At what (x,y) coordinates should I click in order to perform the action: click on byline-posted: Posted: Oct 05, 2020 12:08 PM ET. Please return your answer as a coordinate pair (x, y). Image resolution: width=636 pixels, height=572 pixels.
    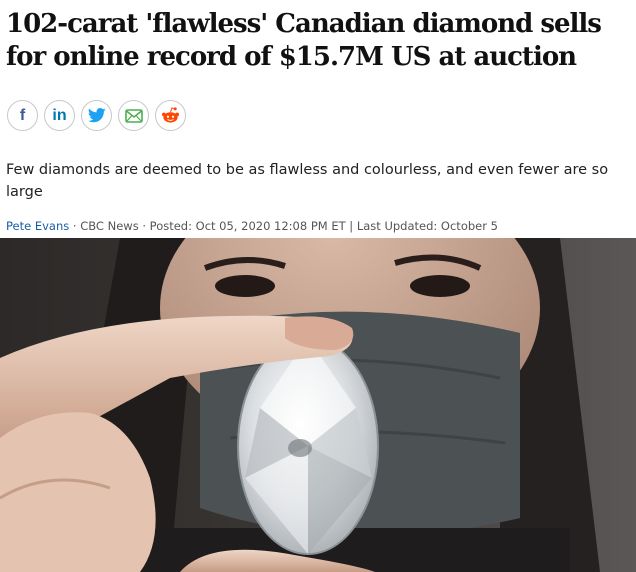
    Looking at the image, I should click on (247, 226).